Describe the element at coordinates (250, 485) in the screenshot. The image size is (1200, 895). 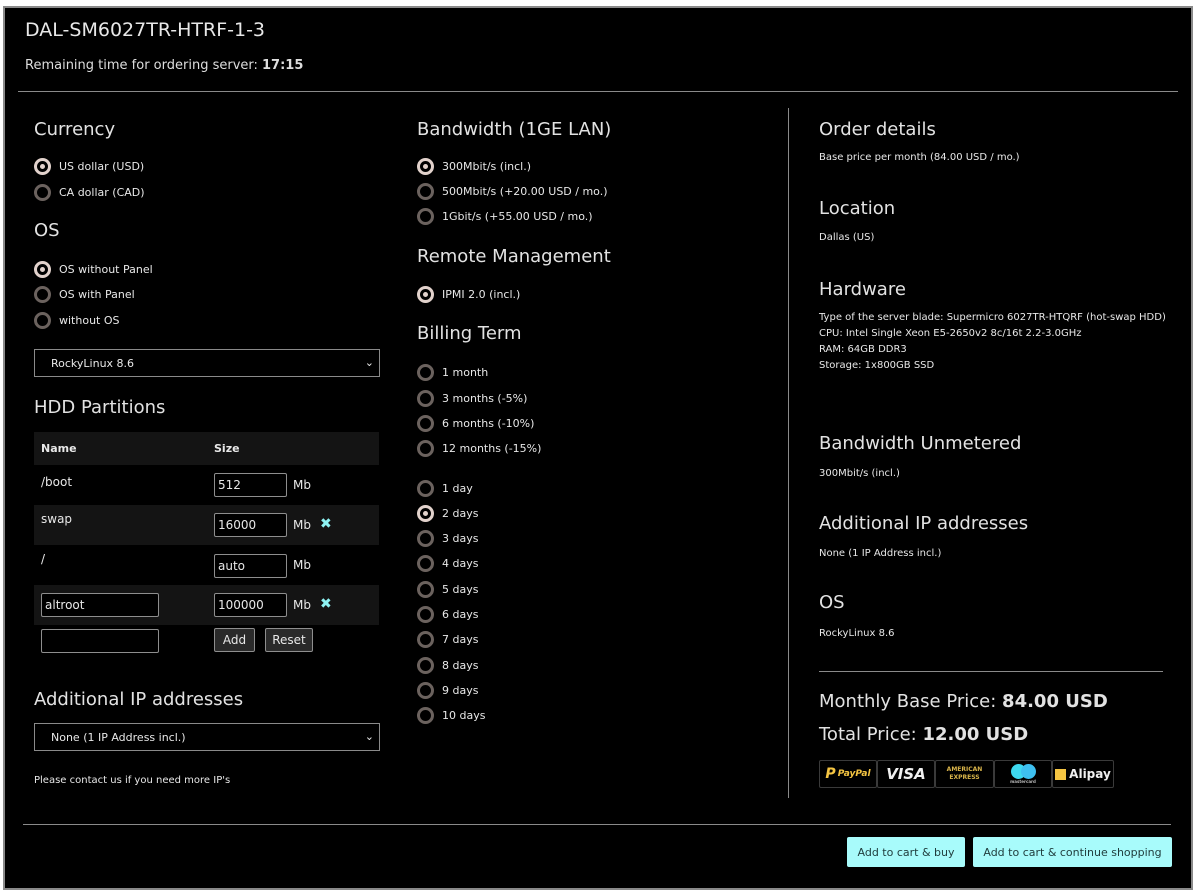
I see `partition-size-input: 512` at that location.